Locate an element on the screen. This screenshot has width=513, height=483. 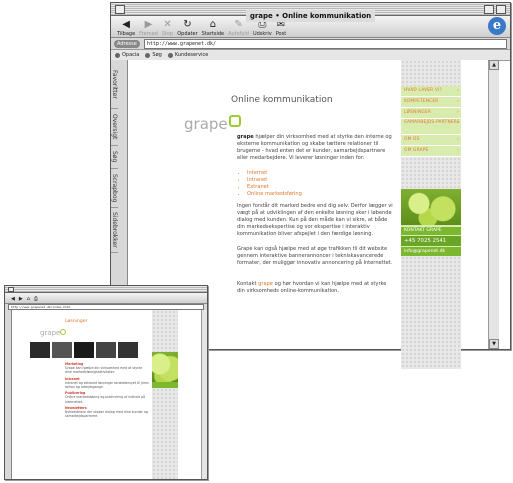
stop-button: ✕ Stop is located at coordinates (167, 28).